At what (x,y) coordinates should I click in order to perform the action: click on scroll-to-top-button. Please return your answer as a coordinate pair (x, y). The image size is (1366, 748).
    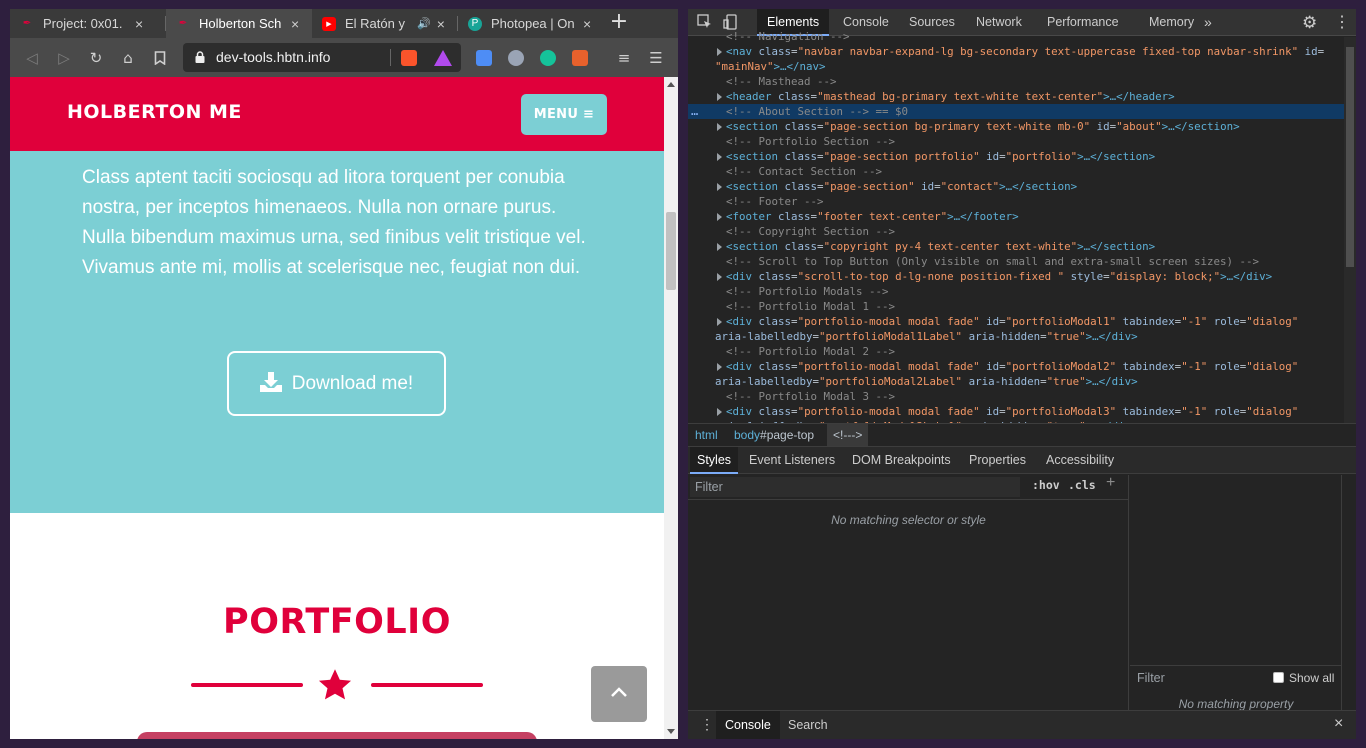
    Looking at the image, I should click on (619, 694).